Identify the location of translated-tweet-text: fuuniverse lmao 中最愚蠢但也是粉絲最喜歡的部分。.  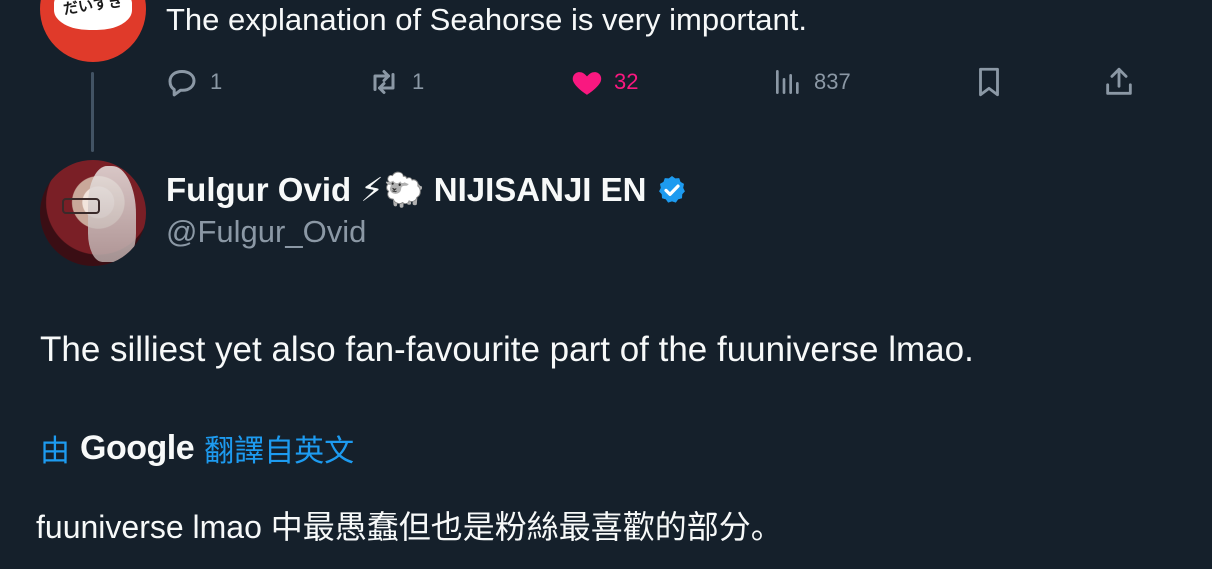
(409, 527).